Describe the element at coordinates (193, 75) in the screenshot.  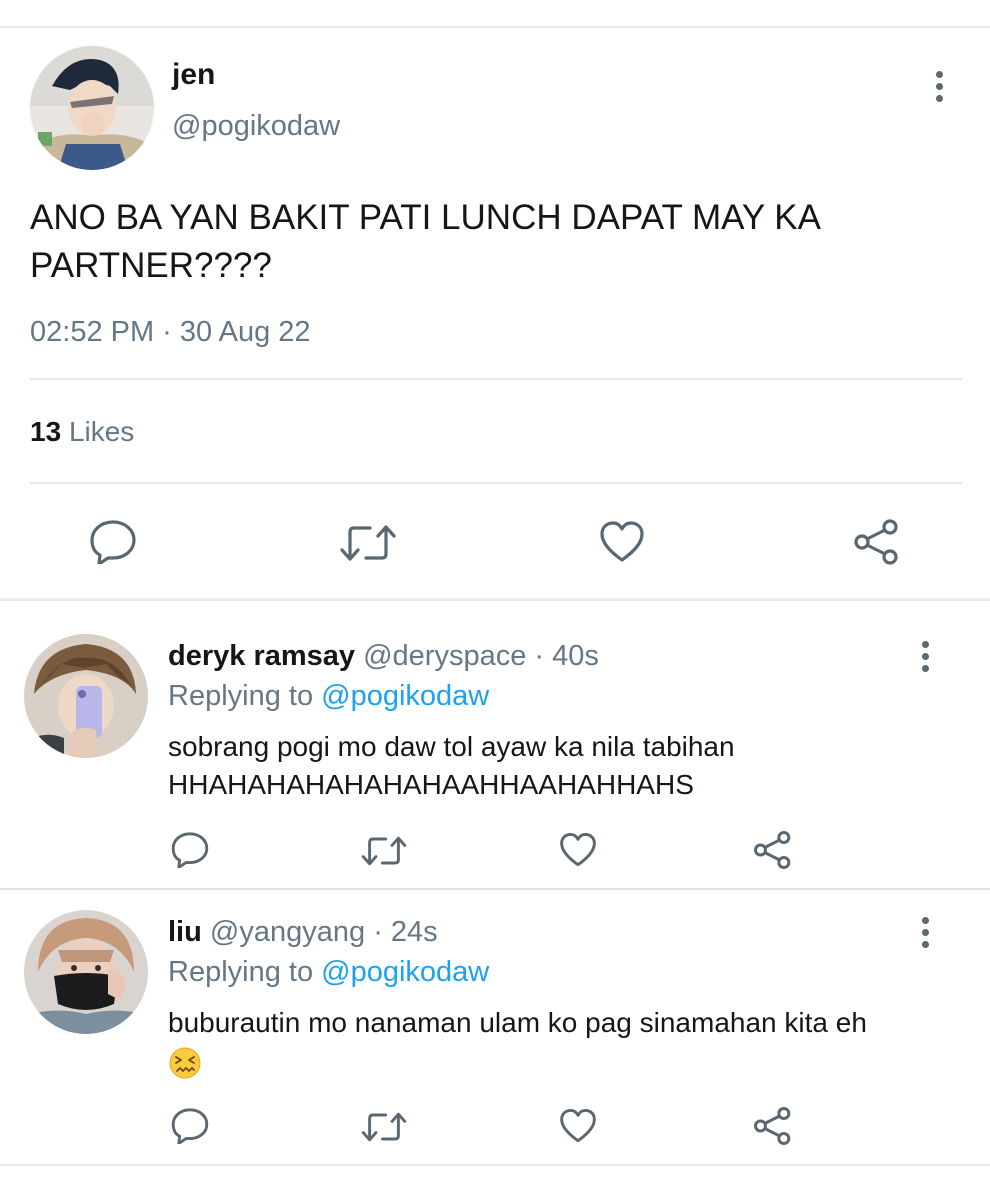
I see `author-name: jen` at that location.